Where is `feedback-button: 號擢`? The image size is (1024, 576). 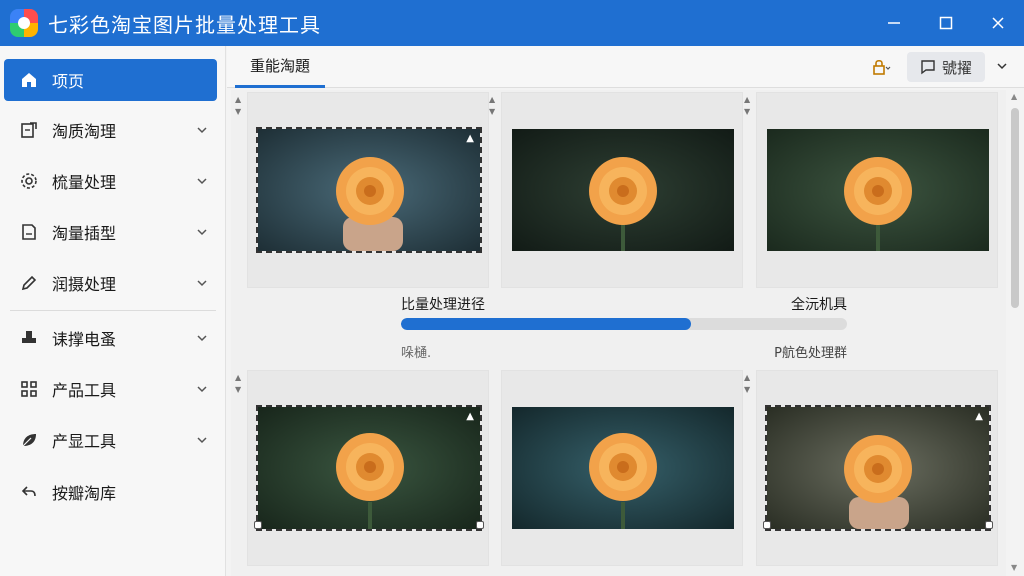
feedback-button: 號擢 is located at coordinates (946, 67).